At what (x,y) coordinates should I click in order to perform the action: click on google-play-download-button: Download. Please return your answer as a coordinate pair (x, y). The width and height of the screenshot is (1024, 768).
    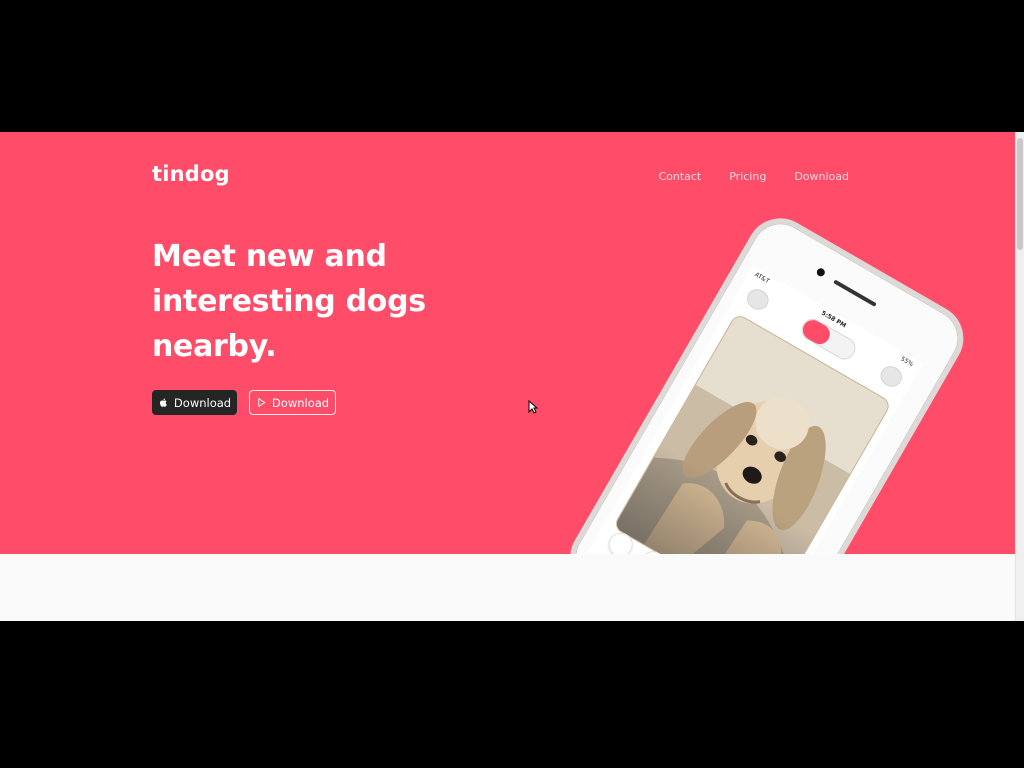
    Looking at the image, I should click on (292, 402).